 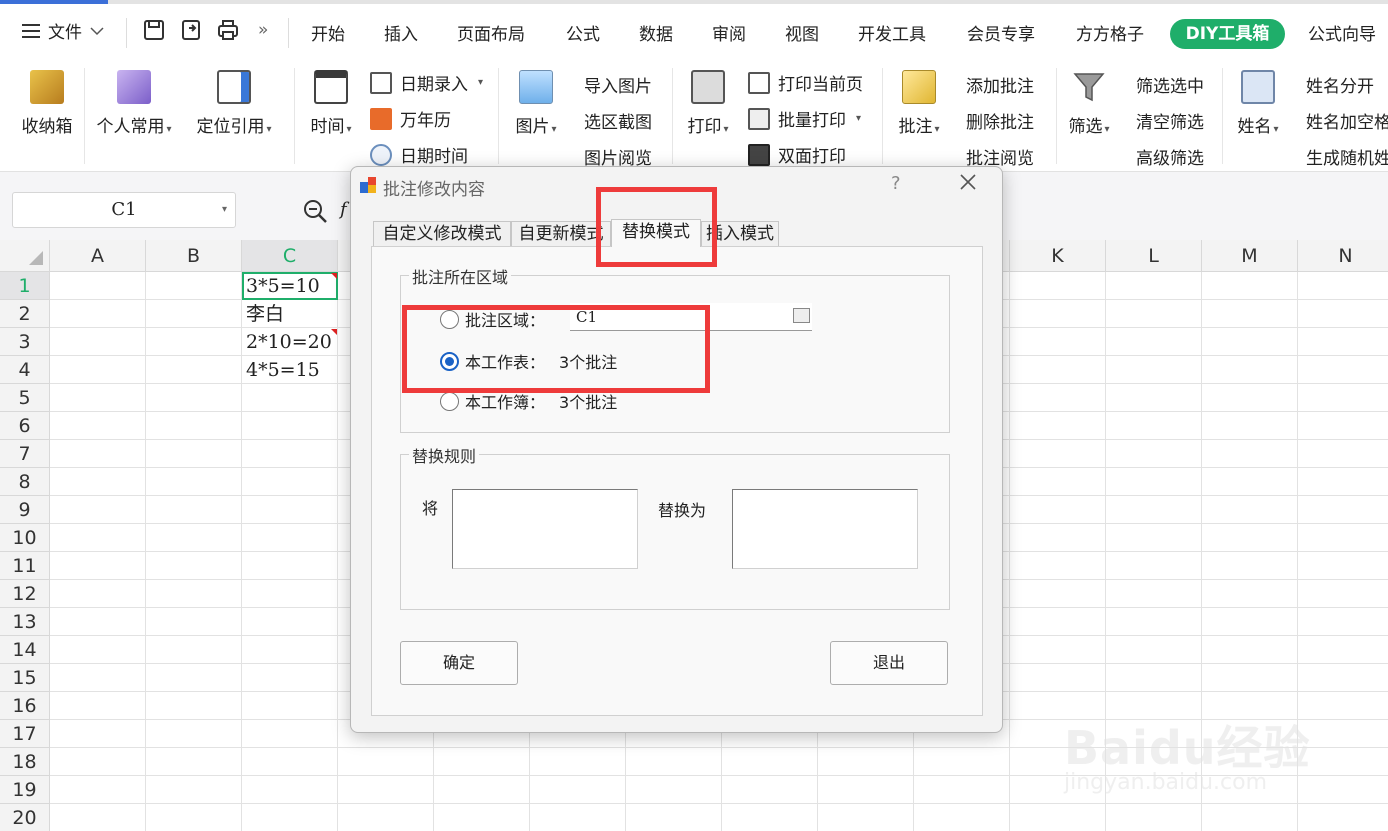 What do you see at coordinates (290, 398) in the screenshot?
I see `cell-c5` at bounding box center [290, 398].